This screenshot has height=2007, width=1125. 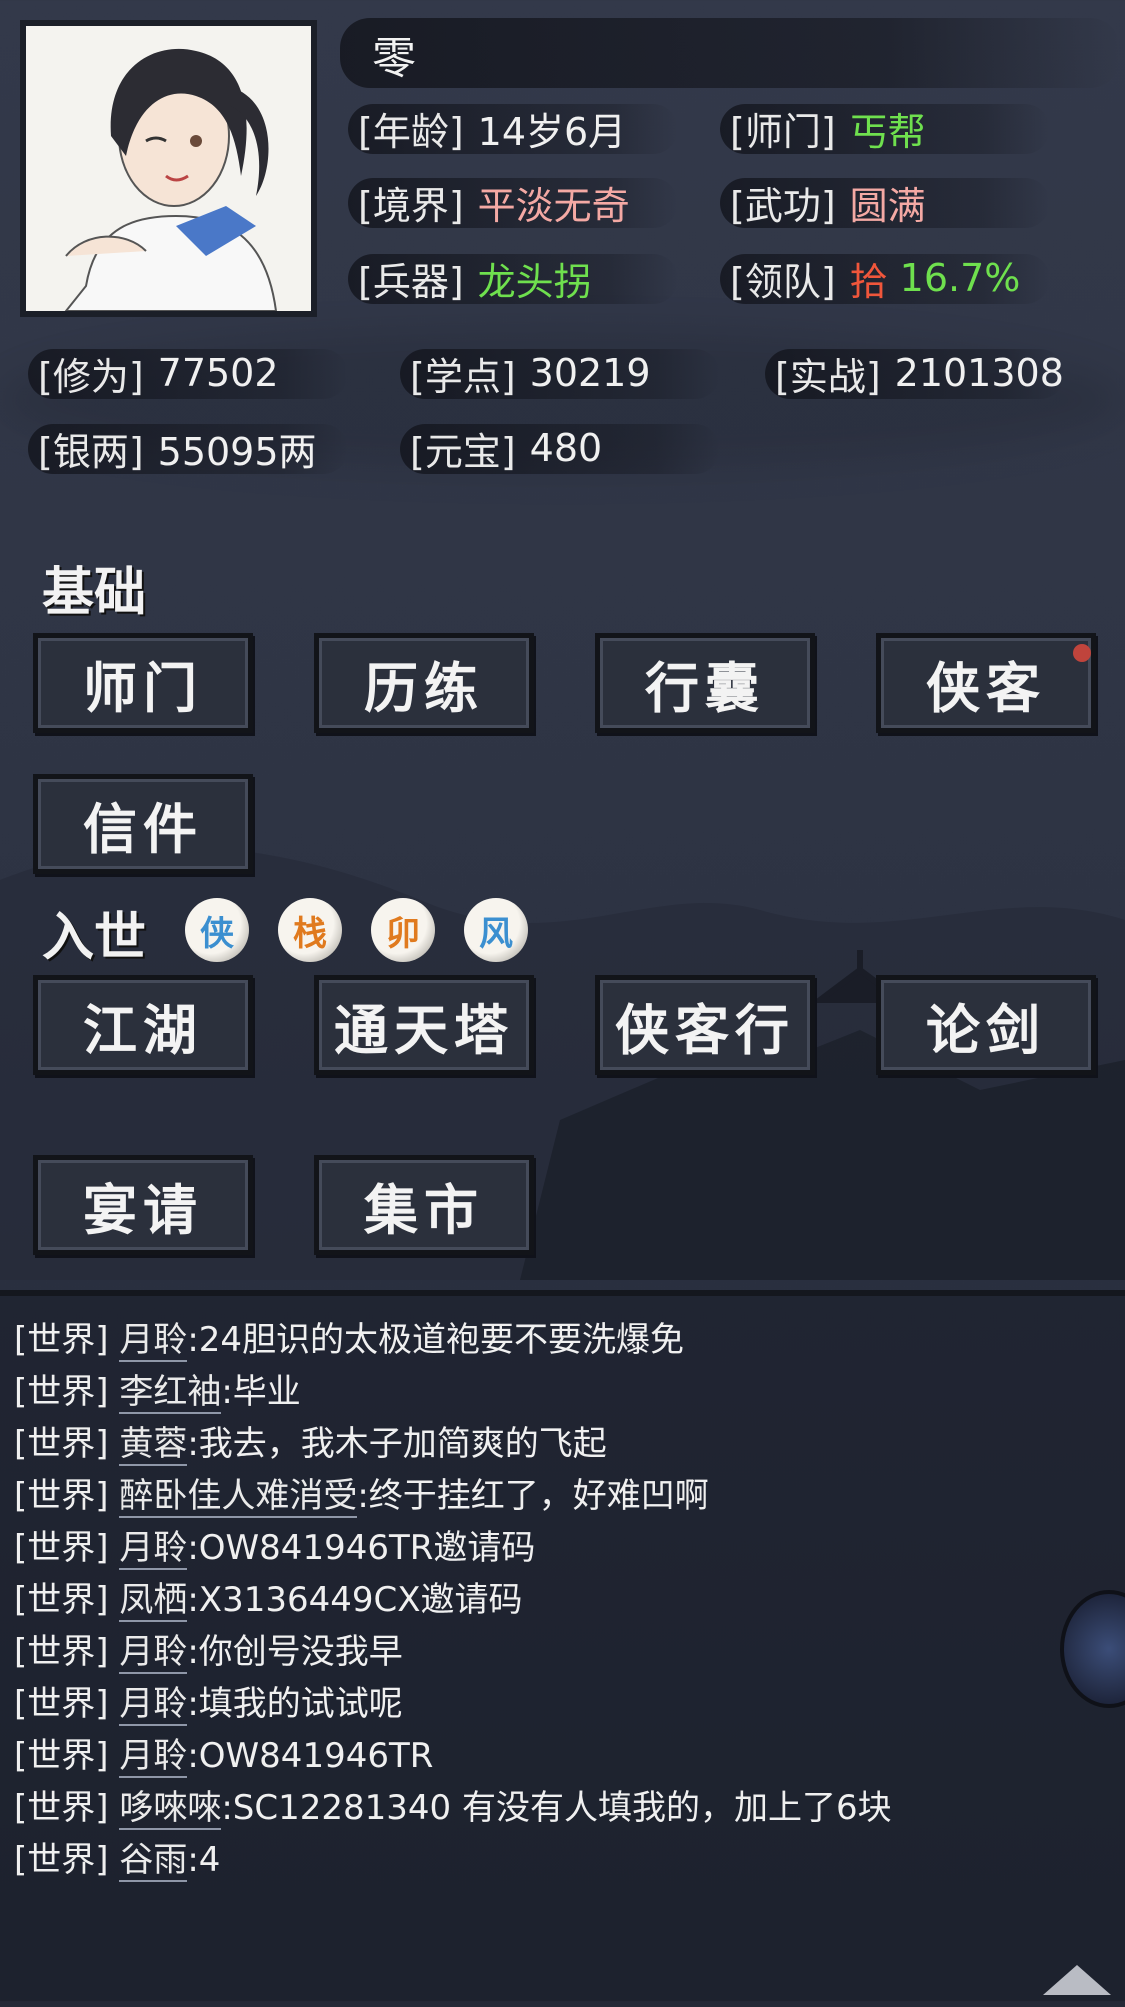 I want to click on sect-button: 师门, so click(x=143, y=683).